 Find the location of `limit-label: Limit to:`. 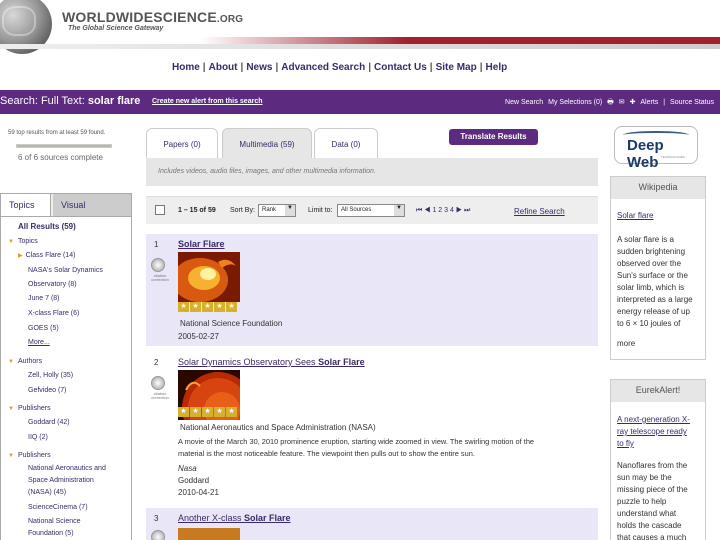

limit-label: Limit to: is located at coordinates (320, 210).